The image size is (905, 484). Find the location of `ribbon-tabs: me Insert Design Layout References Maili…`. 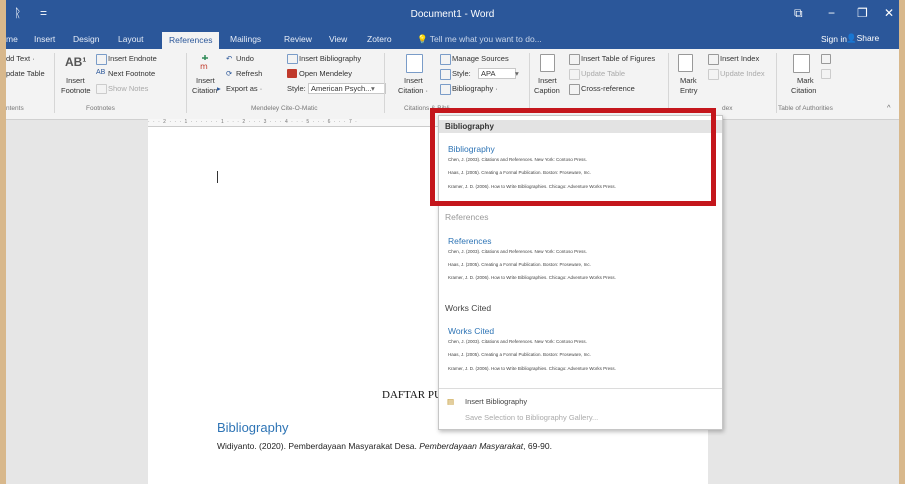

ribbon-tabs: me Insert Design Layout References Maili… is located at coordinates (452, 40).